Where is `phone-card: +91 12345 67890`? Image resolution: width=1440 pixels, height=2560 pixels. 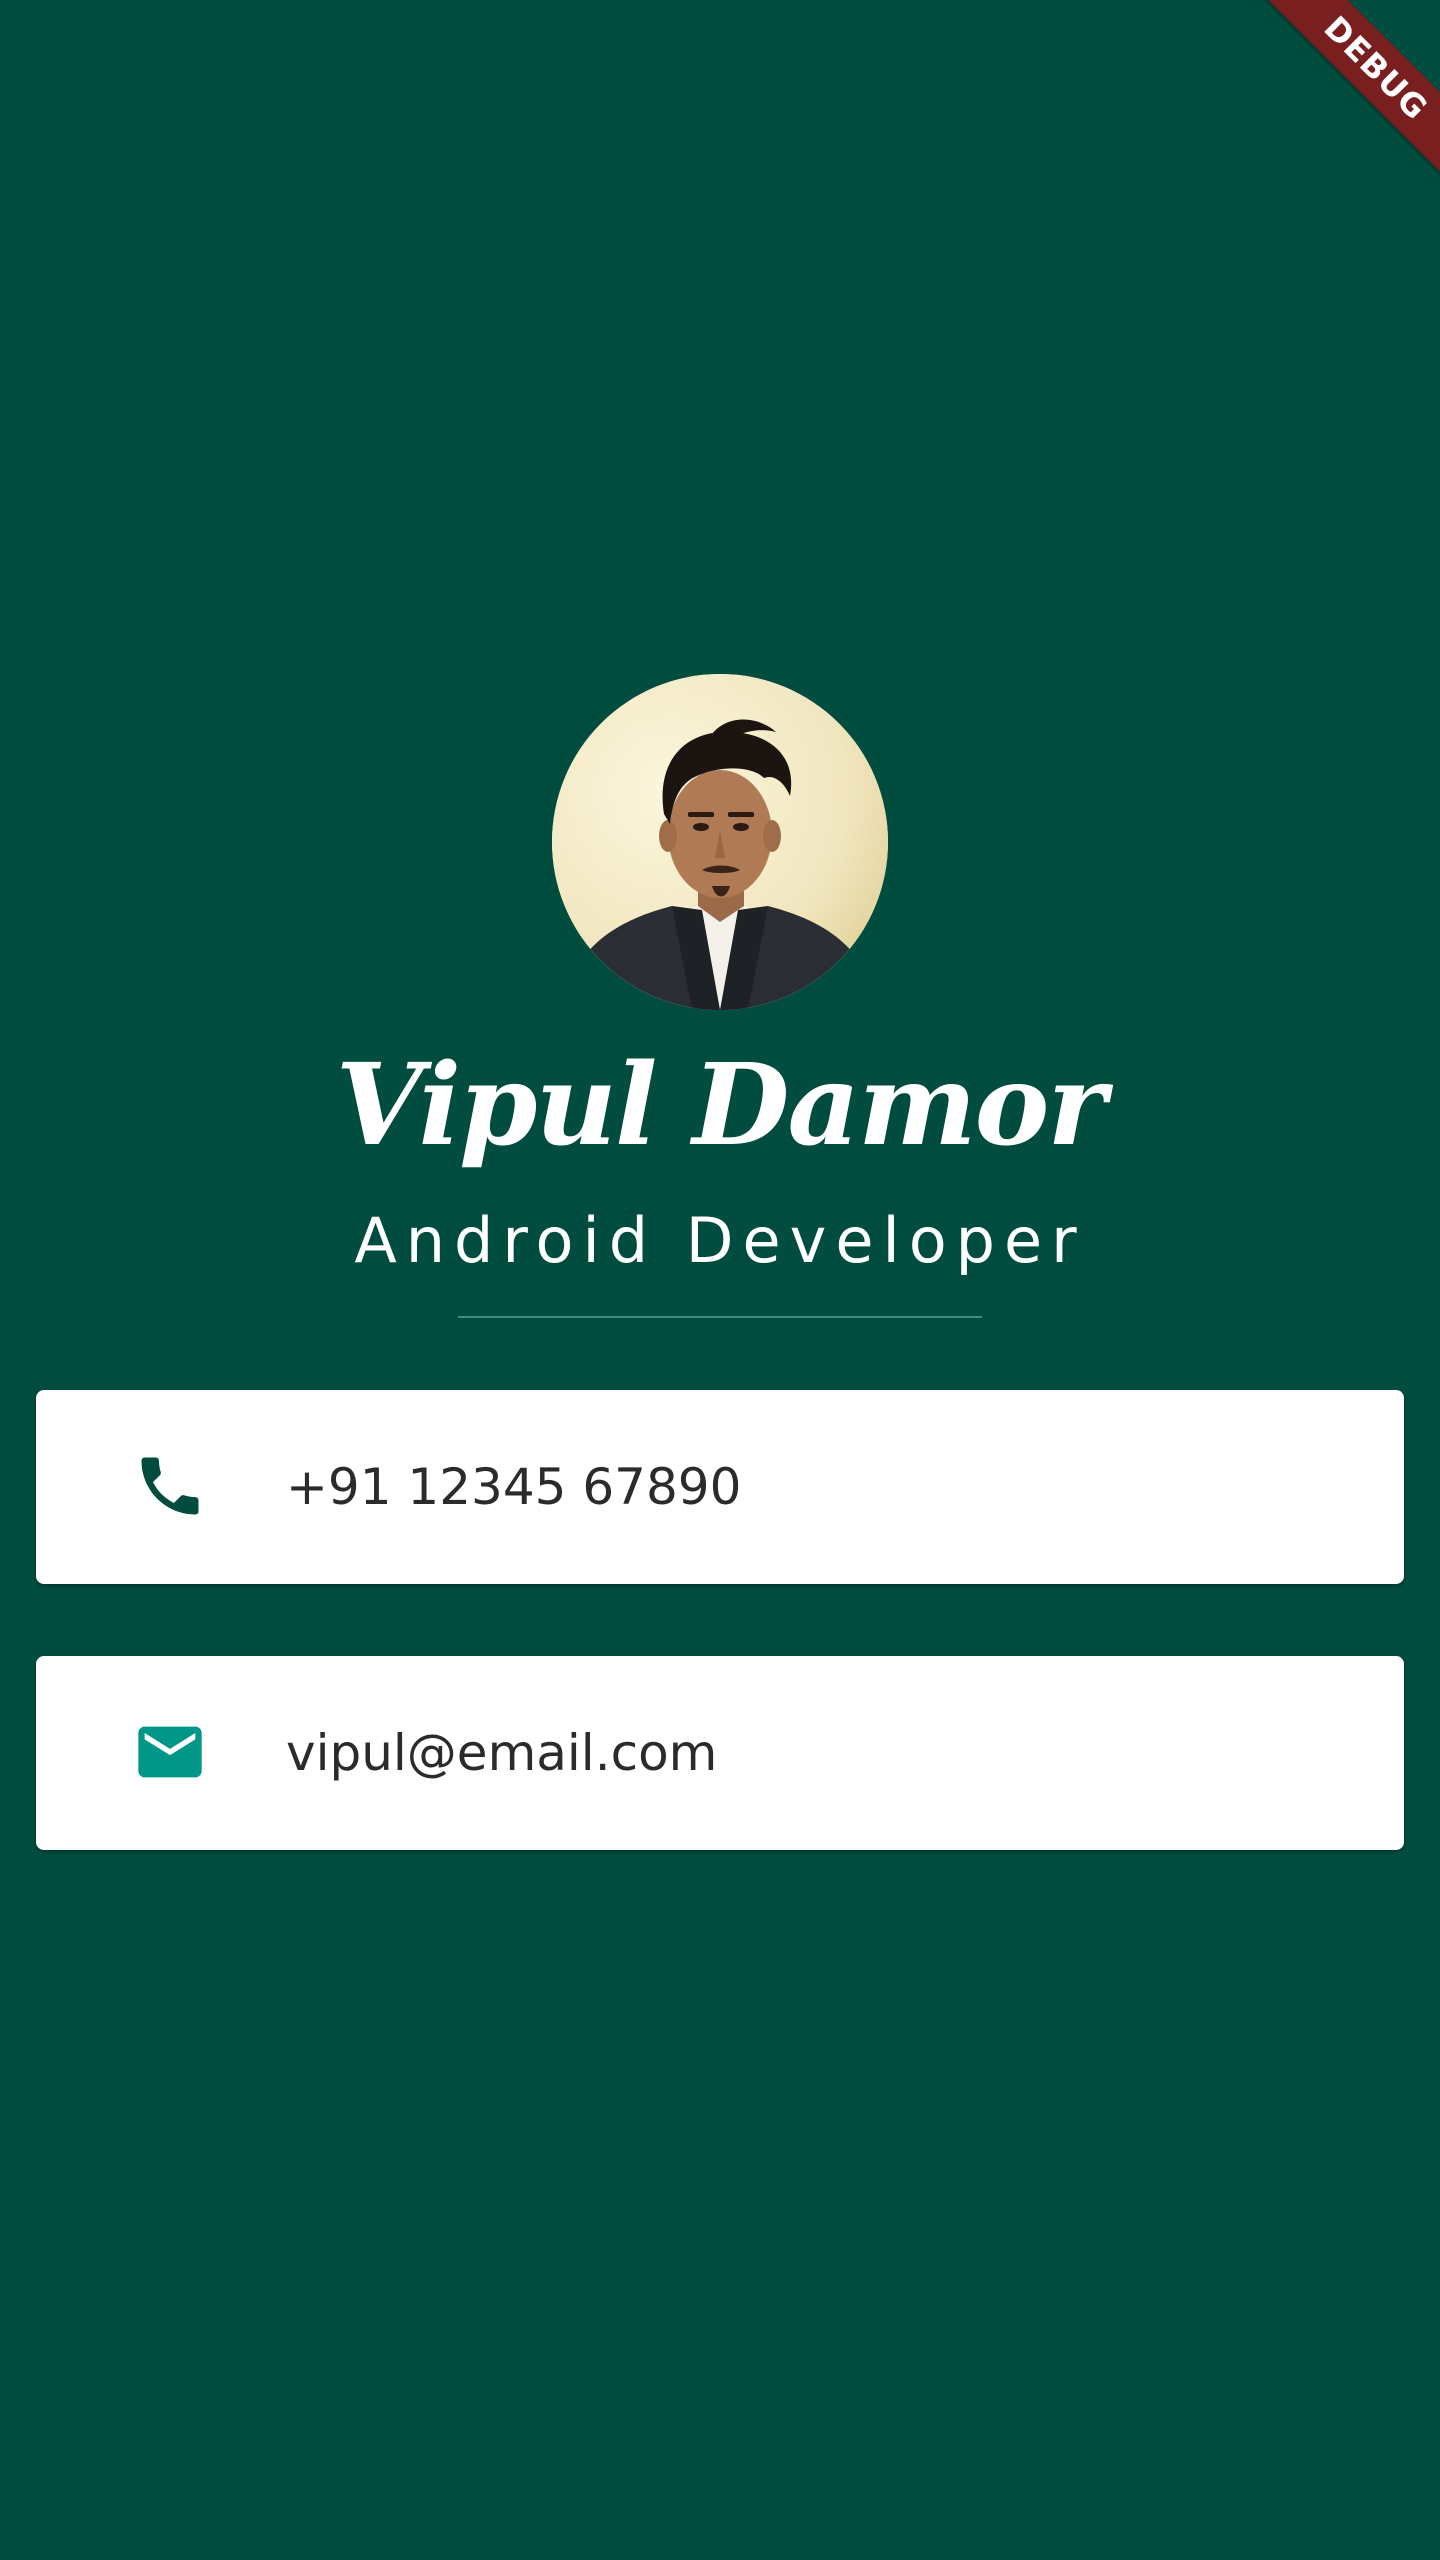
phone-card: +91 12345 67890 is located at coordinates (720, 1487).